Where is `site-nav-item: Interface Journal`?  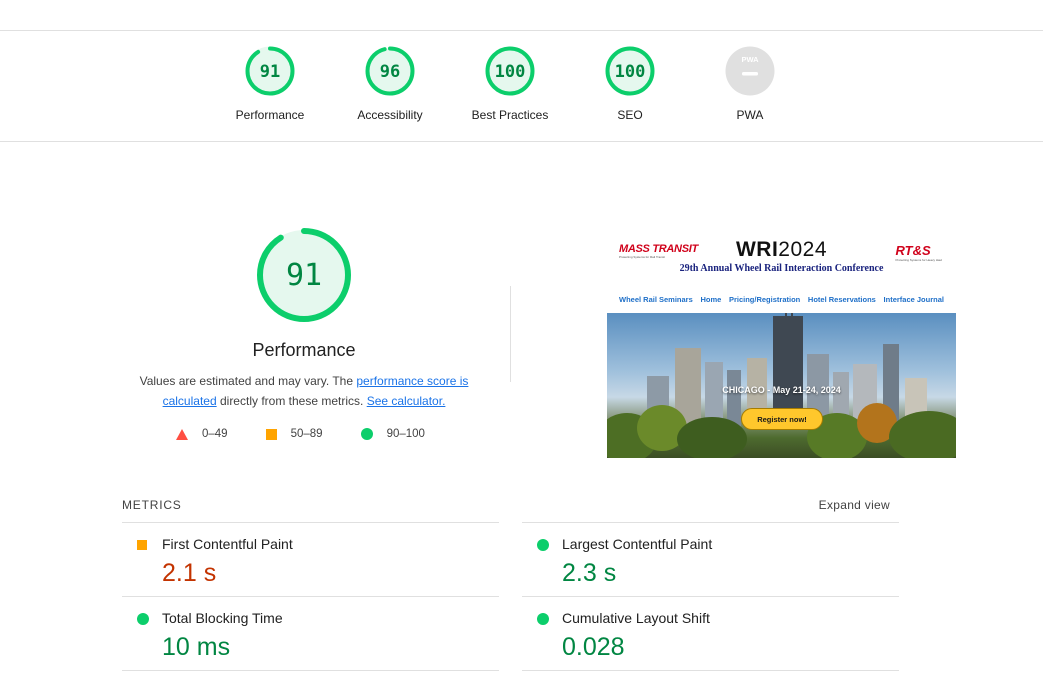 site-nav-item: Interface Journal is located at coordinates (913, 299).